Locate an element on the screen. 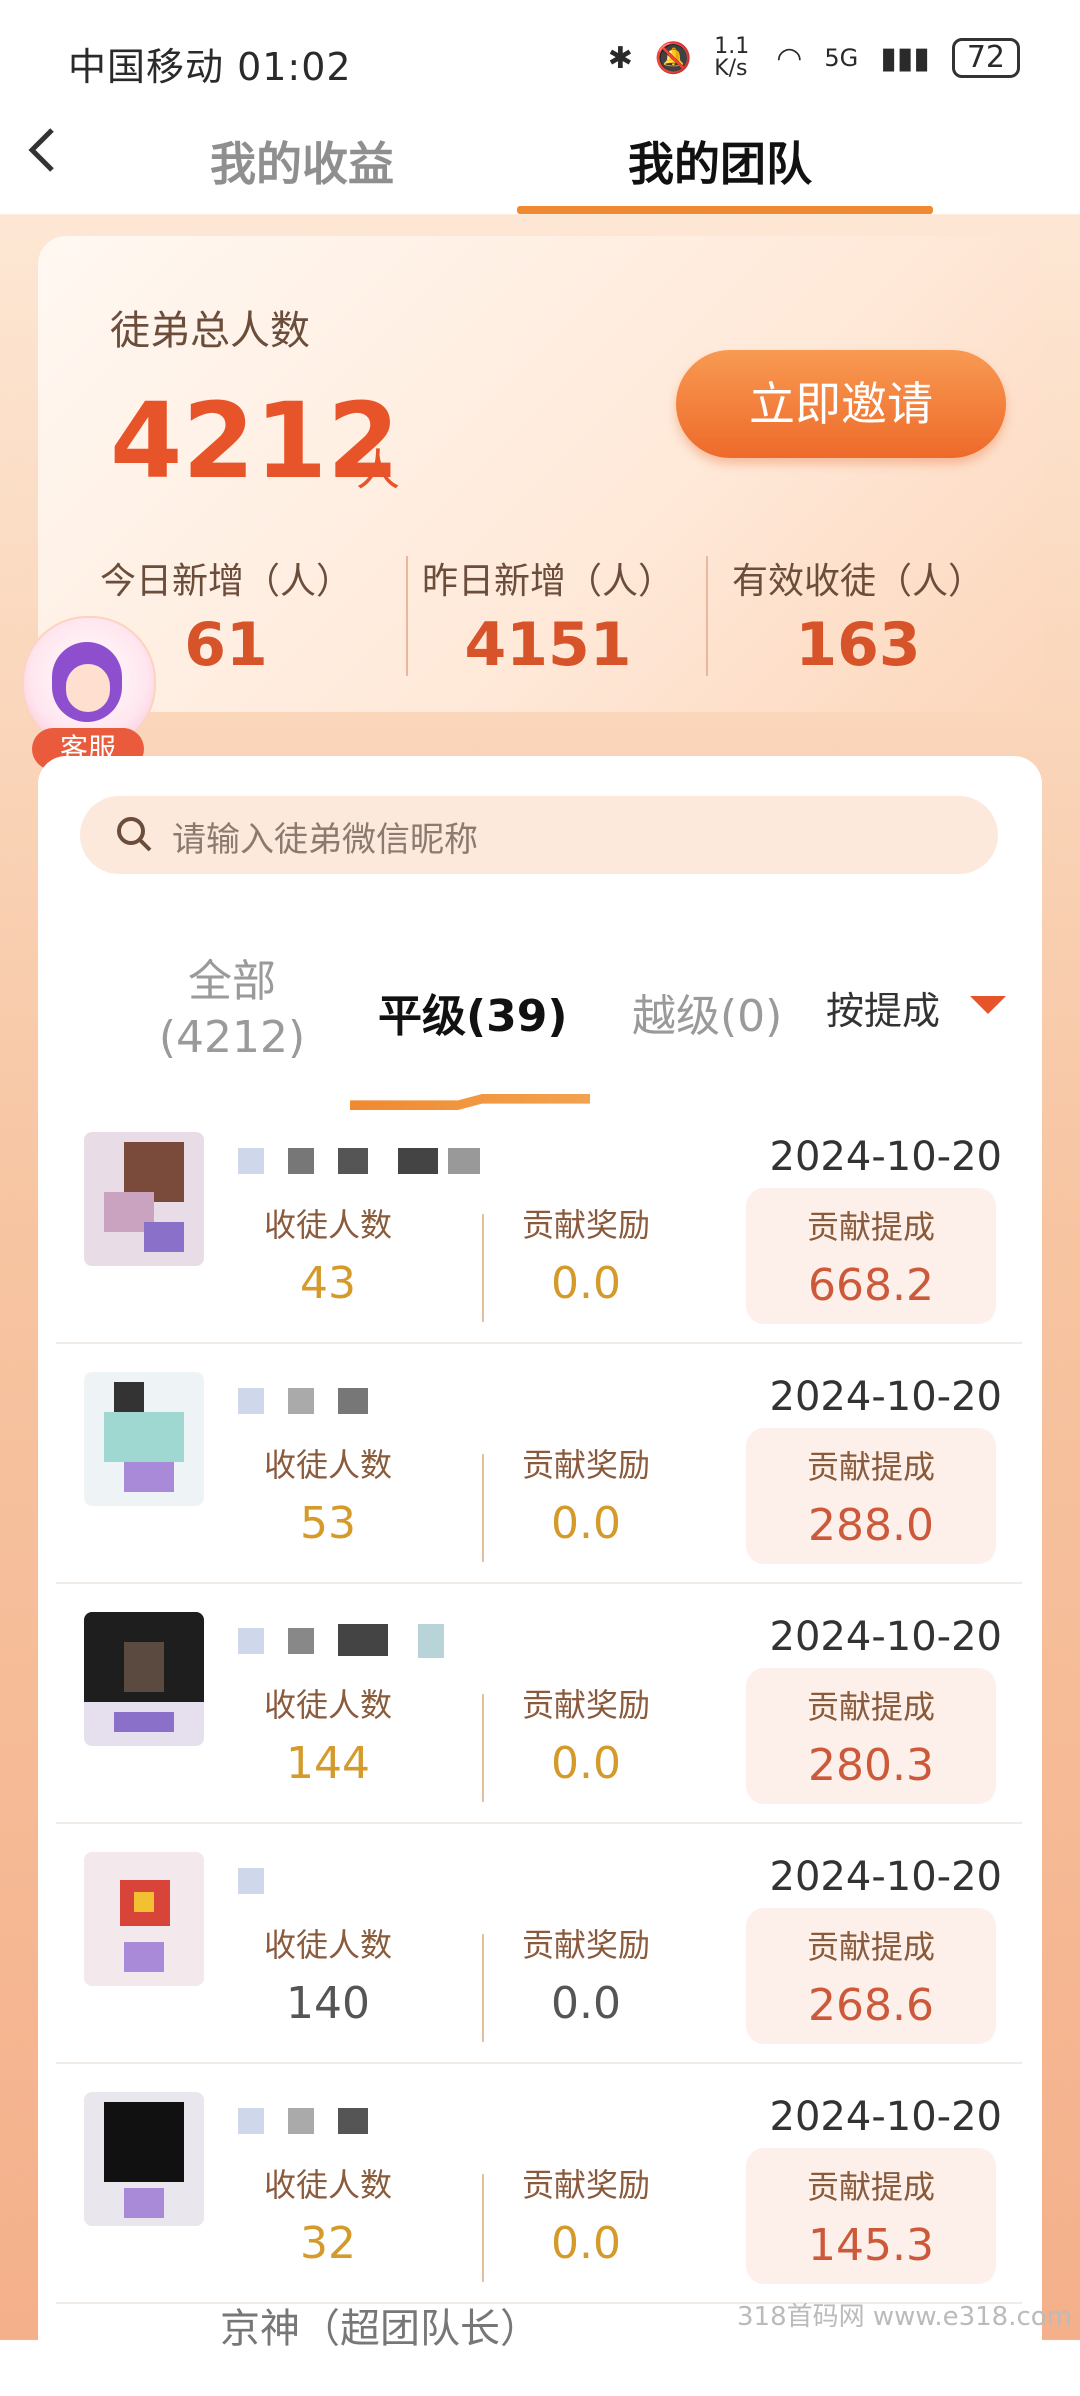  list-item: 2024-10-20 收徒人数 43 贡献奖励 0.0 贡献提成 668.2 is located at coordinates (540, 1224).